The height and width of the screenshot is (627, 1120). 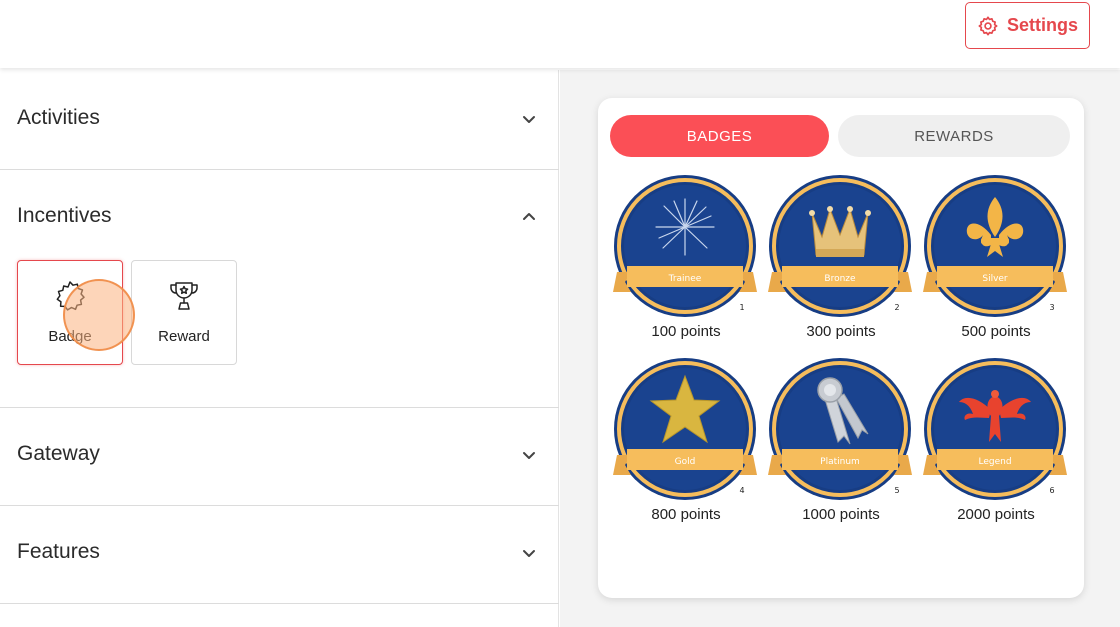 What do you see at coordinates (995, 279) in the screenshot?
I see `badge-name: Silver` at bounding box center [995, 279].